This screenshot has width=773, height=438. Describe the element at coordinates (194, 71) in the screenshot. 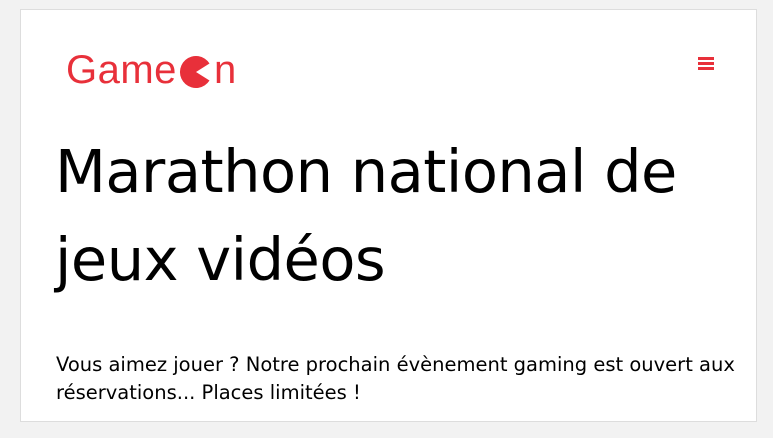

I see `pacman-icon` at that location.